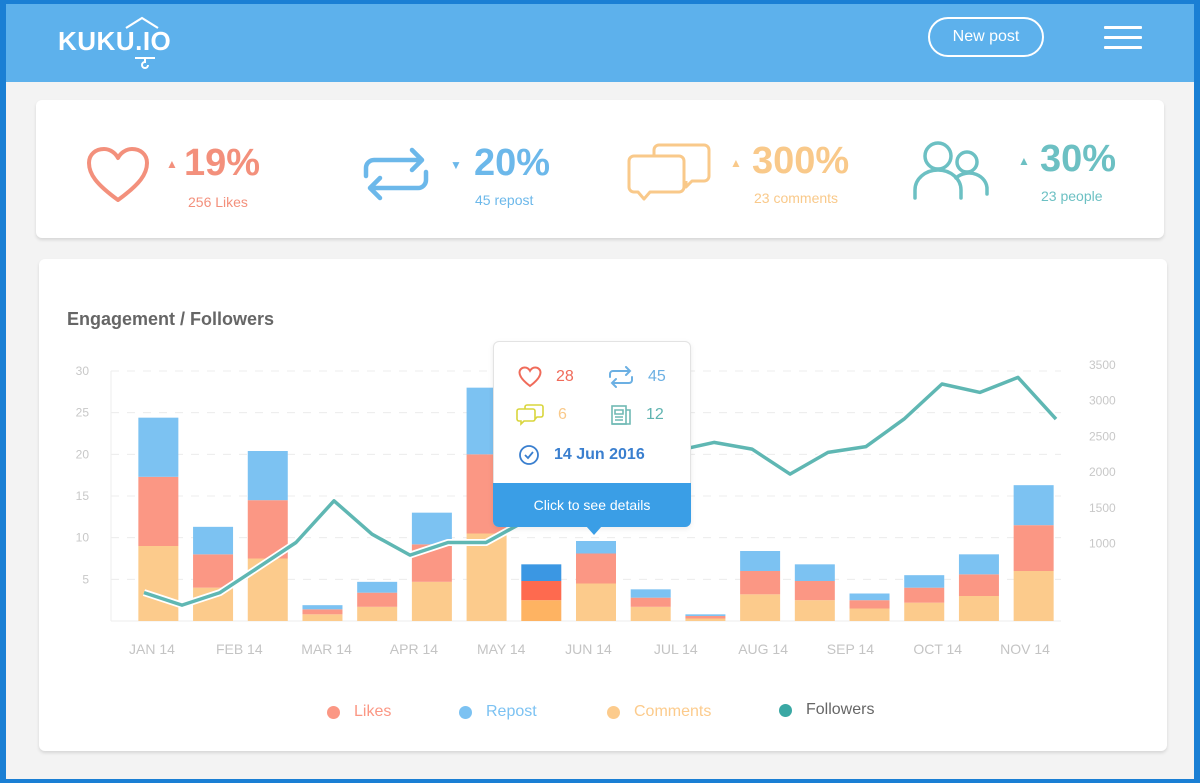 Image resolution: width=1200 pixels, height=783 pixels. I want to click on y-right-tick-label: 1000, so click(1102, 544).